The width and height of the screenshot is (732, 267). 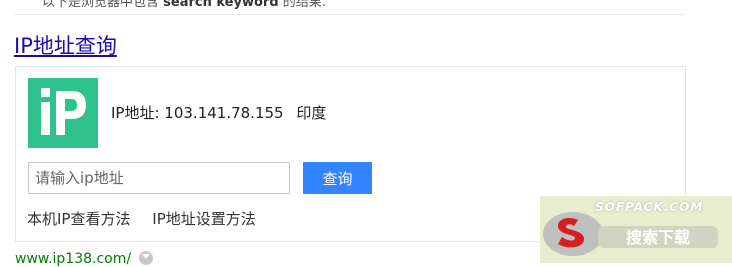 I want to click on snippet-text: 以下是浏览器中包含, so click(x=101, y=5).